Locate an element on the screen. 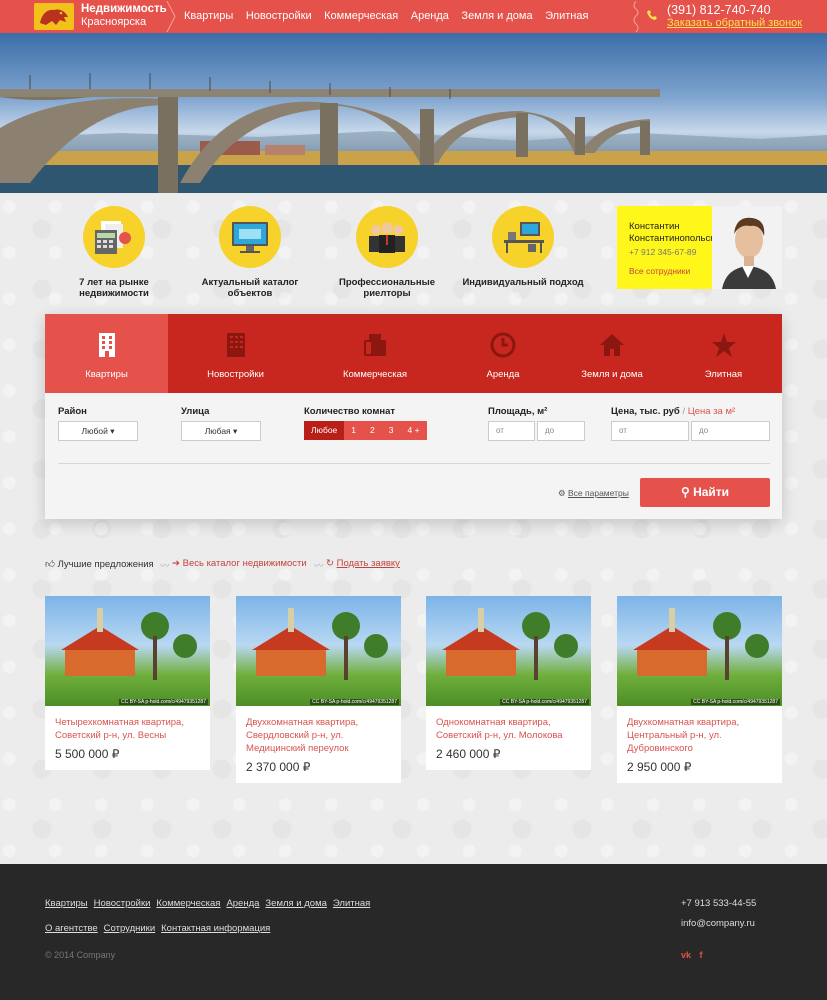 This screenshot has height=1000, width=827. lion-logo-icon is located at coordinates (54, 16).